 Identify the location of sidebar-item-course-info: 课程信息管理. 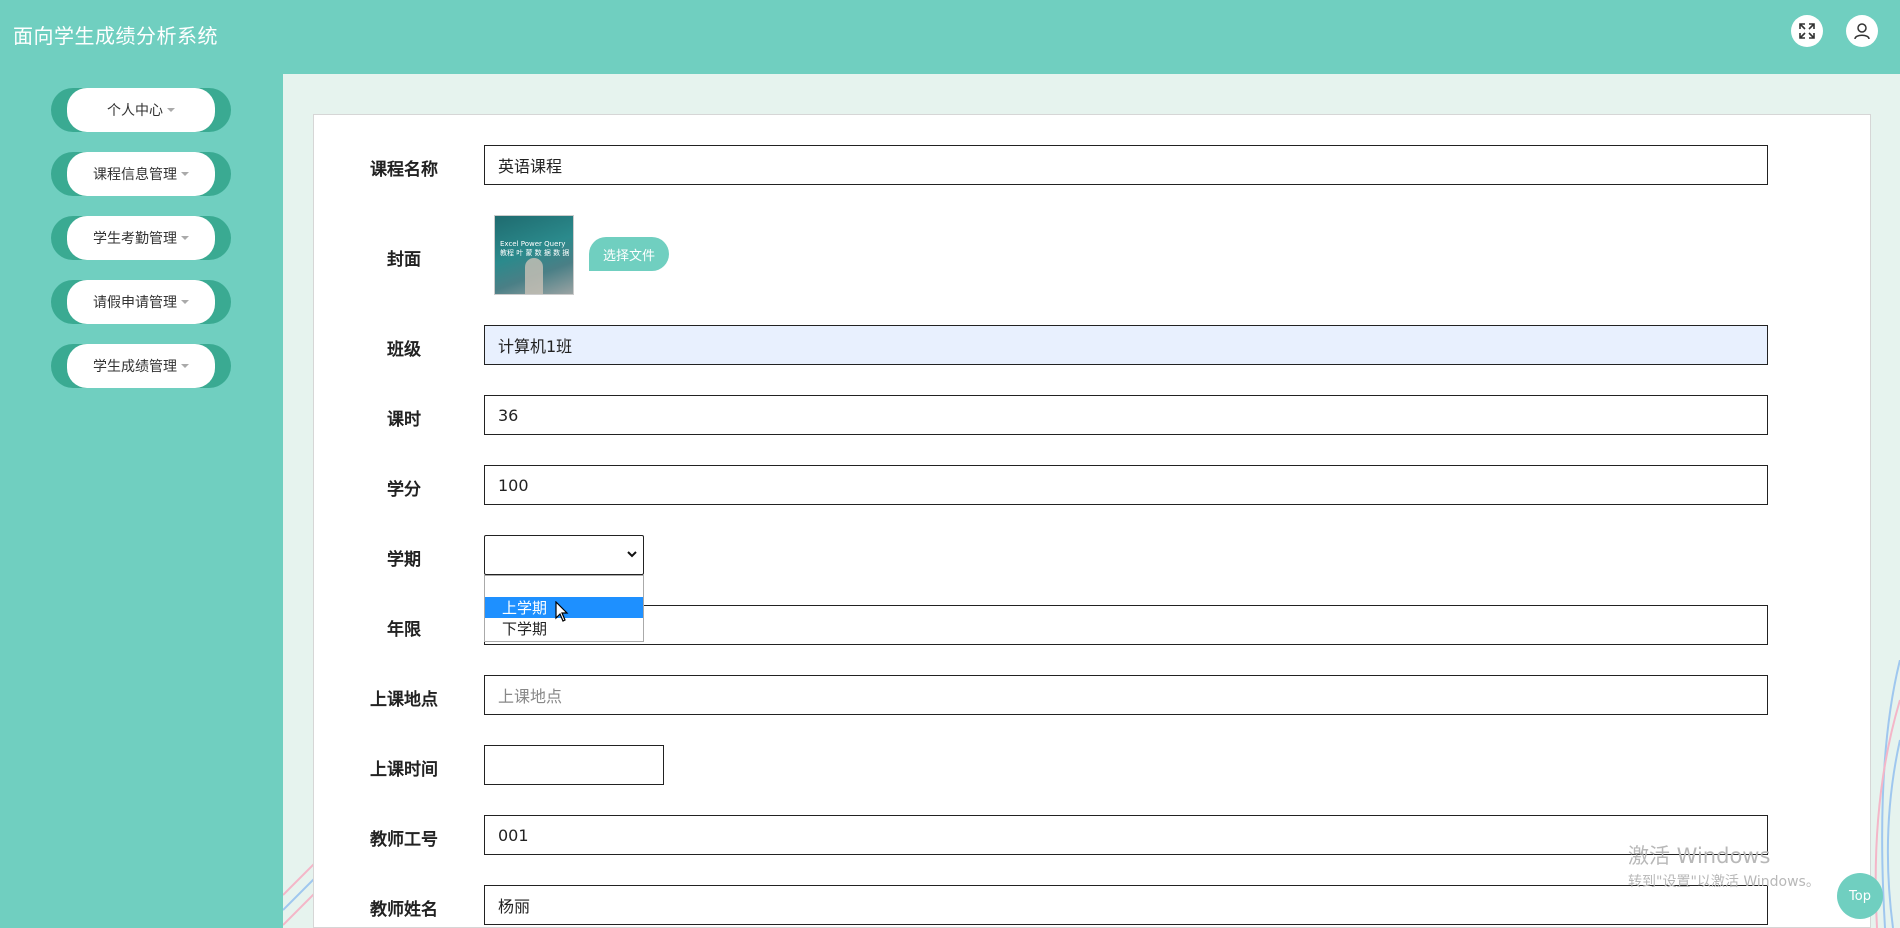
(141, 174).